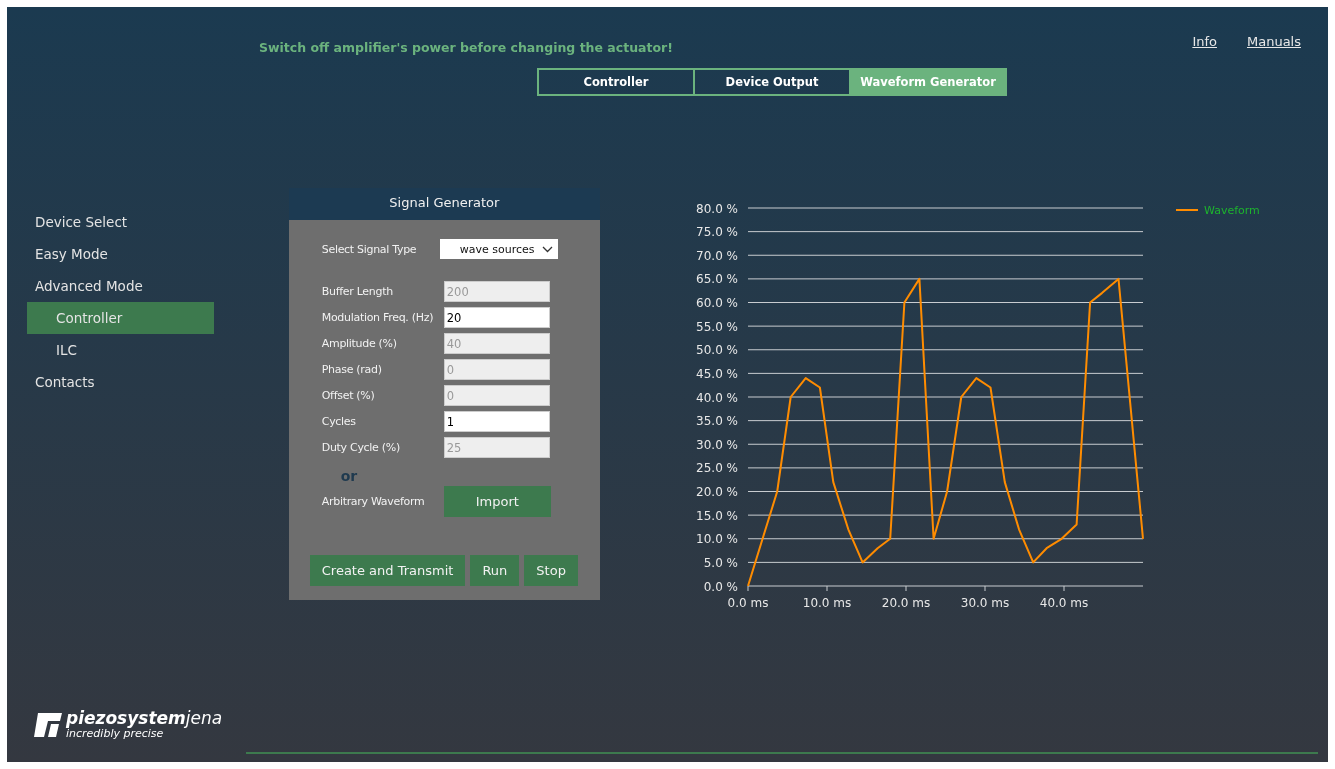  I want to click on field-label: Duty Cycle (%), so click(361, 447).